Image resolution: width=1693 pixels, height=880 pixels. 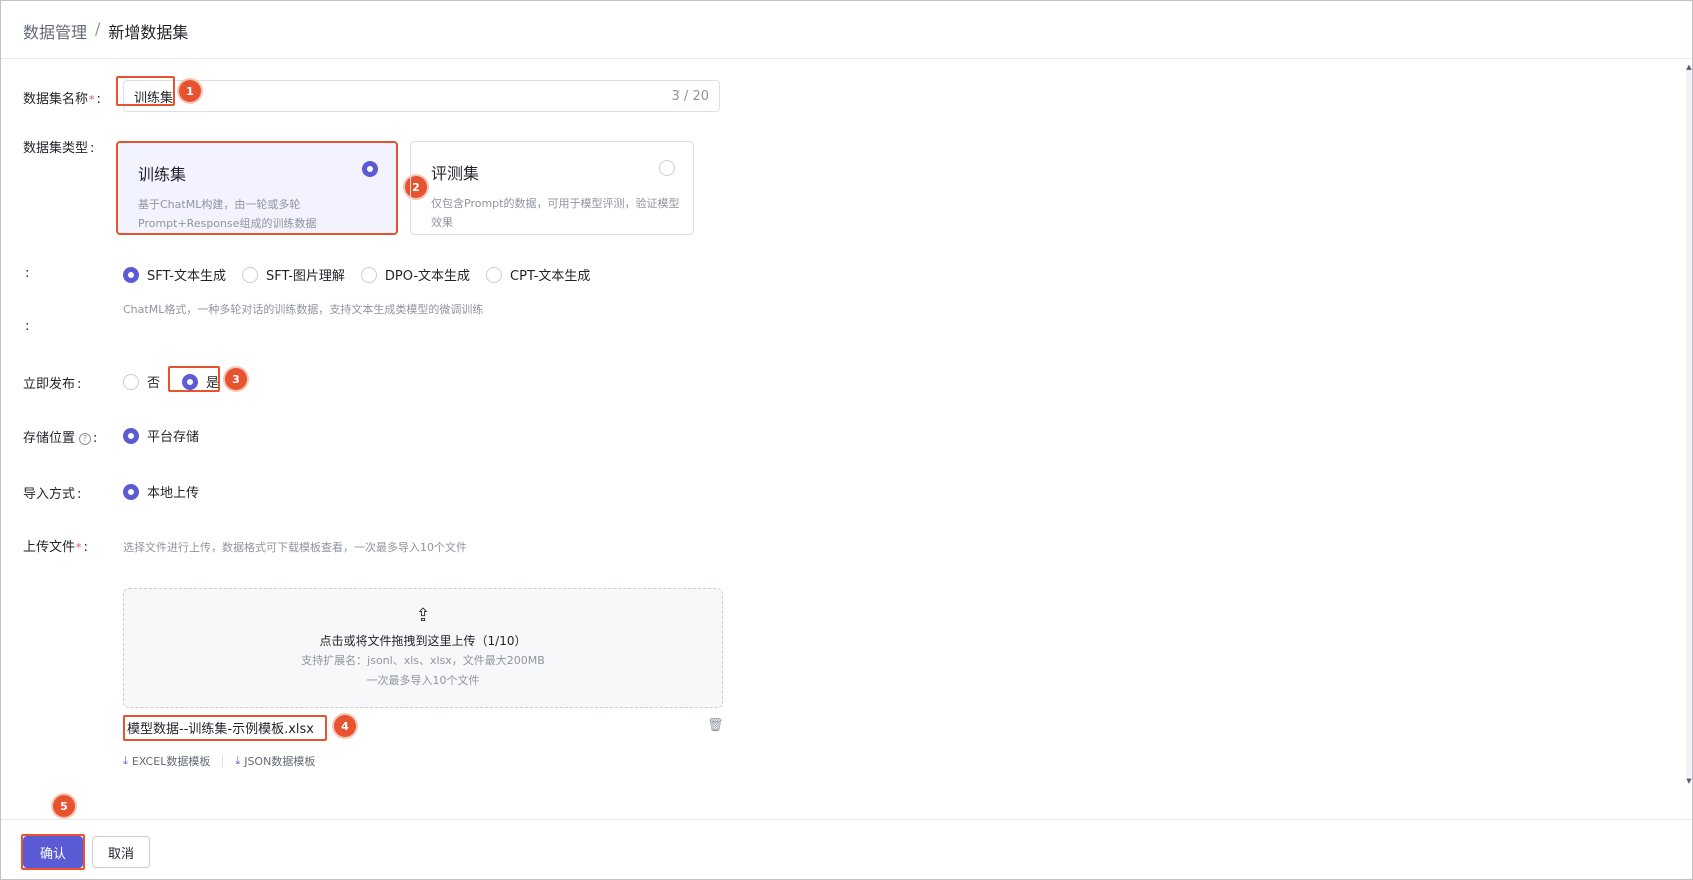 What do you see at coordinates (423, 615) in the screenshot?
I see `upload-icon: ⇪` at bounding box center [423, 615].